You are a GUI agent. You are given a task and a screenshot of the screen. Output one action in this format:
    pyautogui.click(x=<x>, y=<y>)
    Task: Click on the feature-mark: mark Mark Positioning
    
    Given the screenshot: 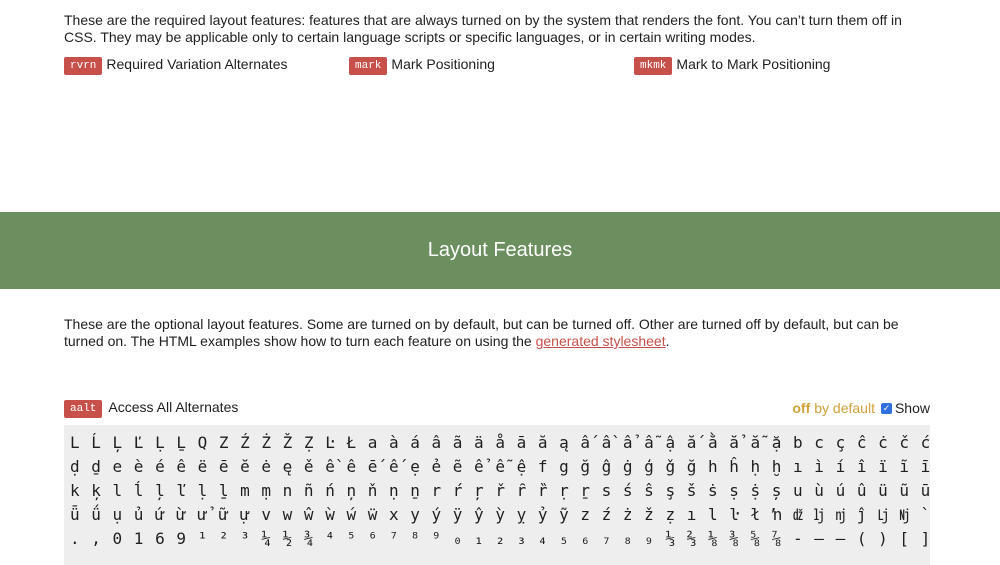 What is the action you would take?
    pyautogui.click(x=422, y=65)
    